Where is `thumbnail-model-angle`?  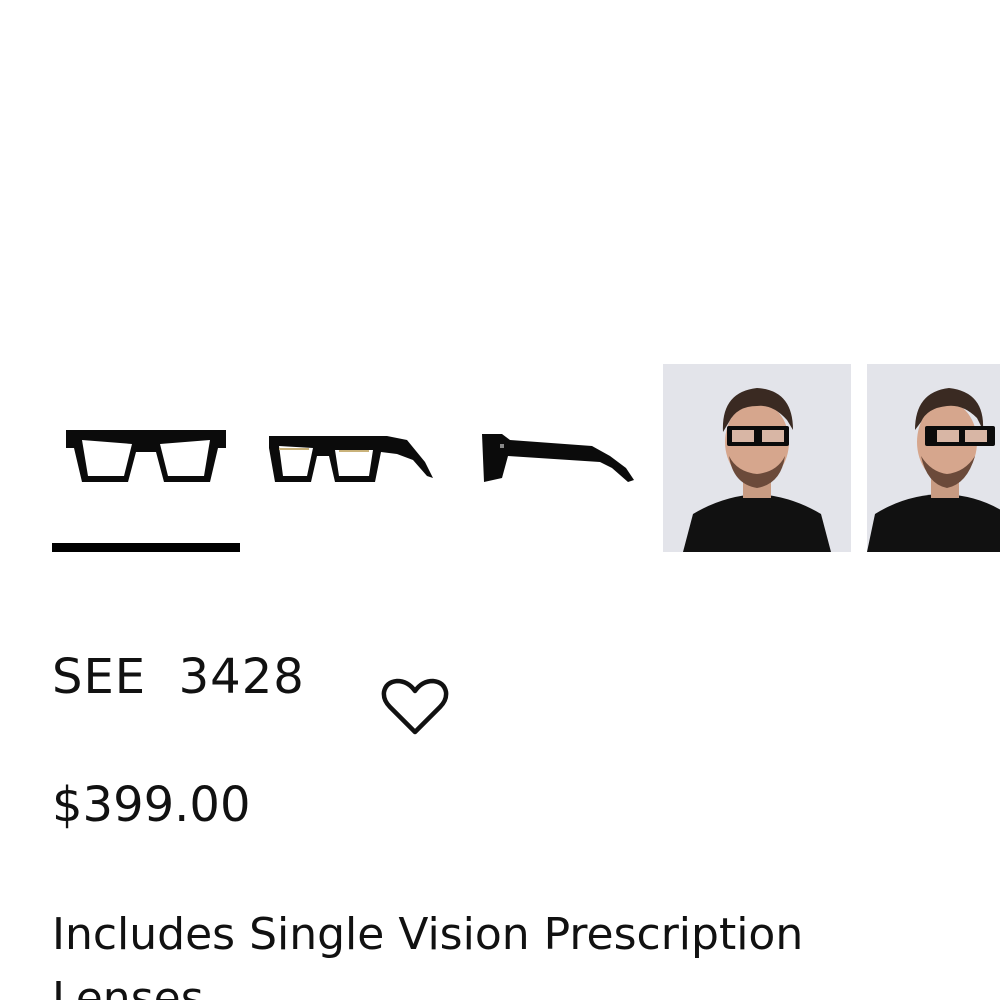
thumbnail-model-angle is located at coordinates (933, 458).